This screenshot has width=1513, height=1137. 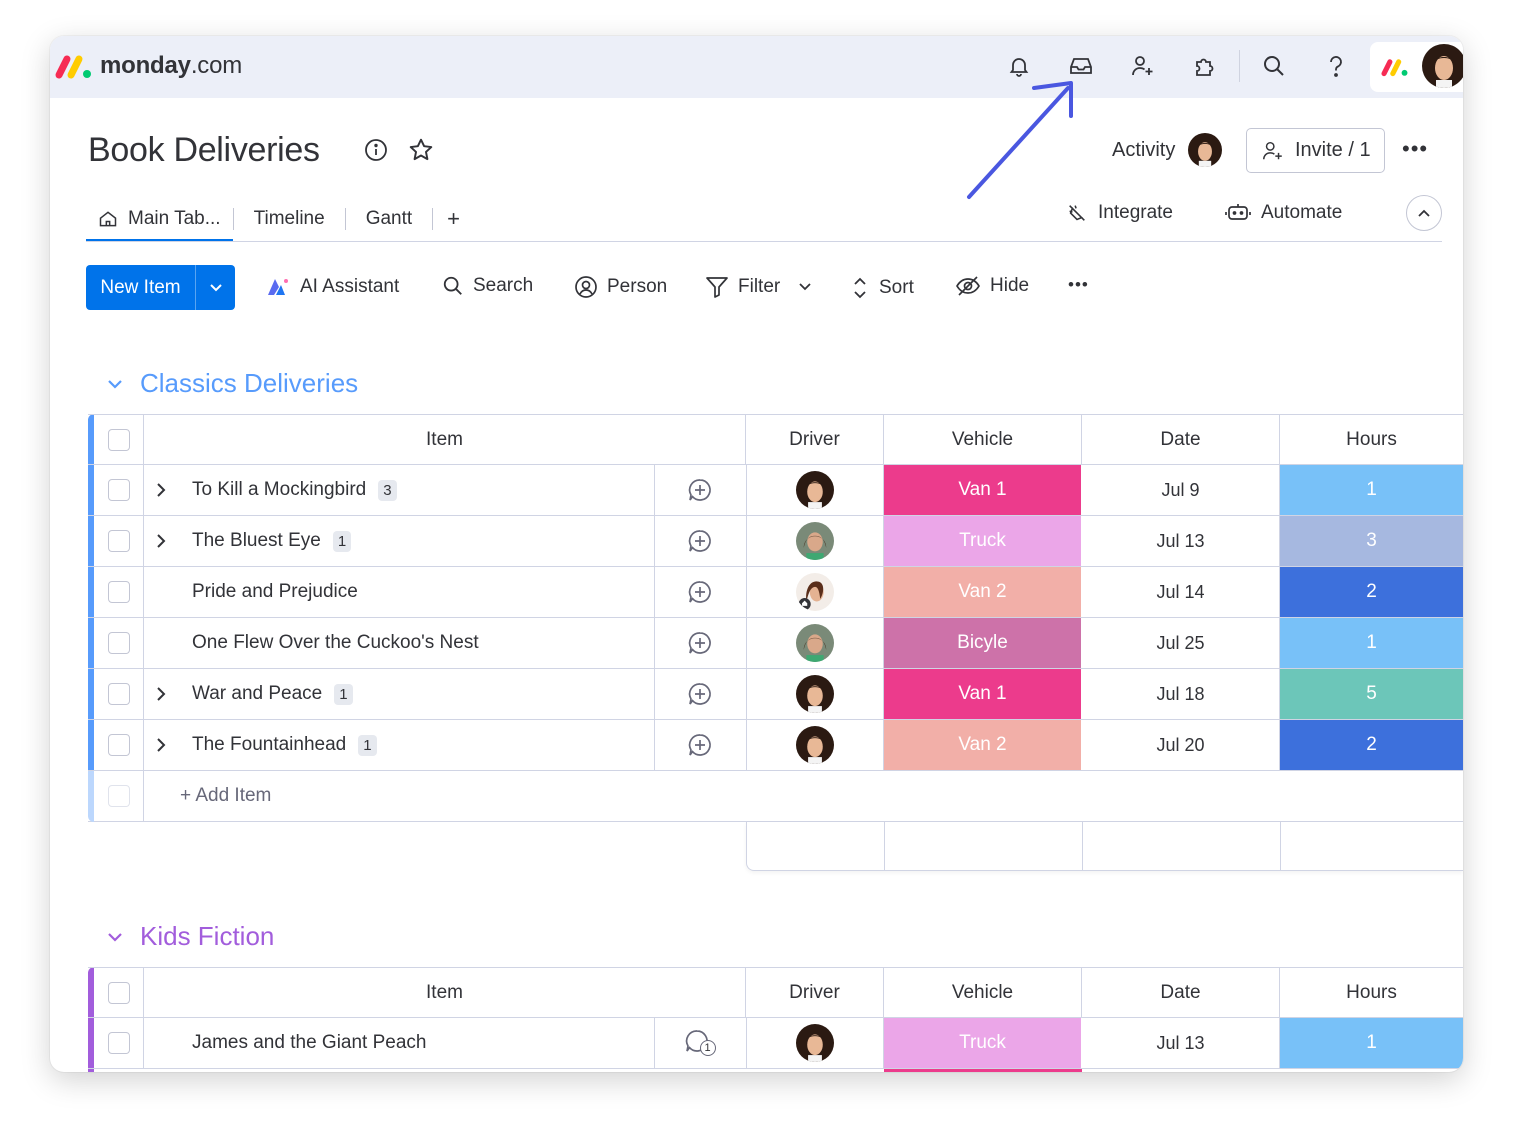 I want to click on bell-icon, so click(x=1019, y=66).